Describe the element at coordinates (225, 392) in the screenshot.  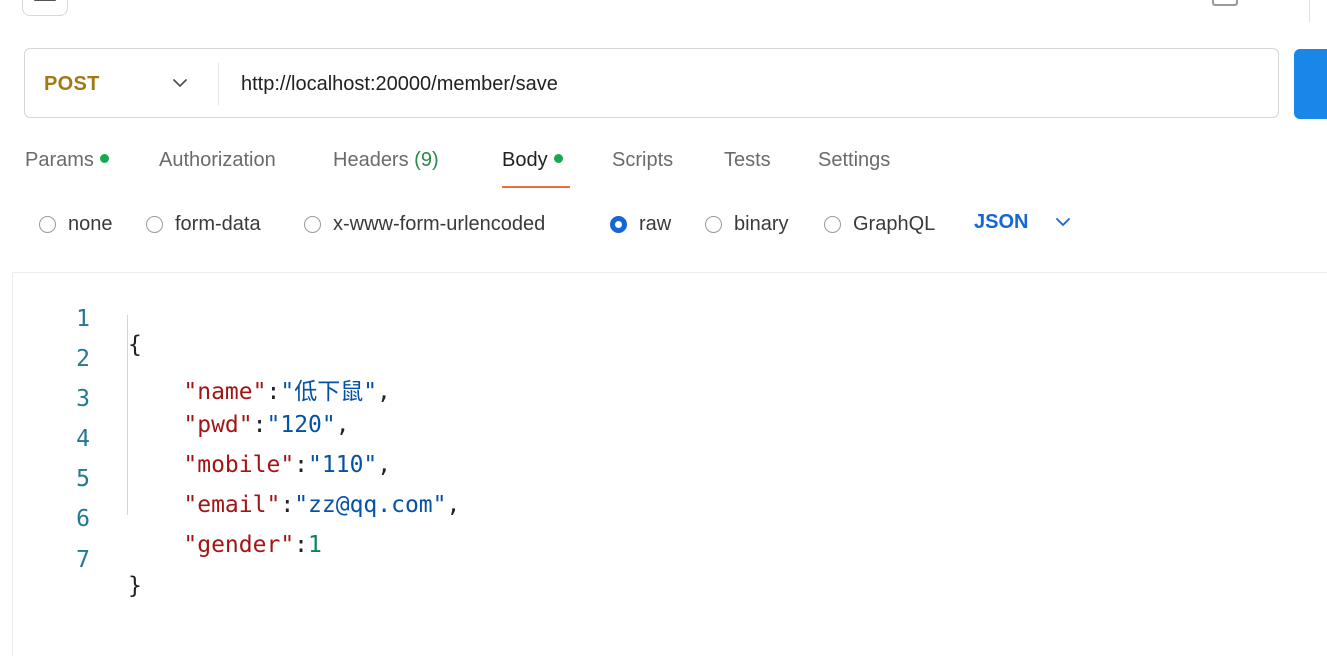
I see `json-key: "name"` at that location.